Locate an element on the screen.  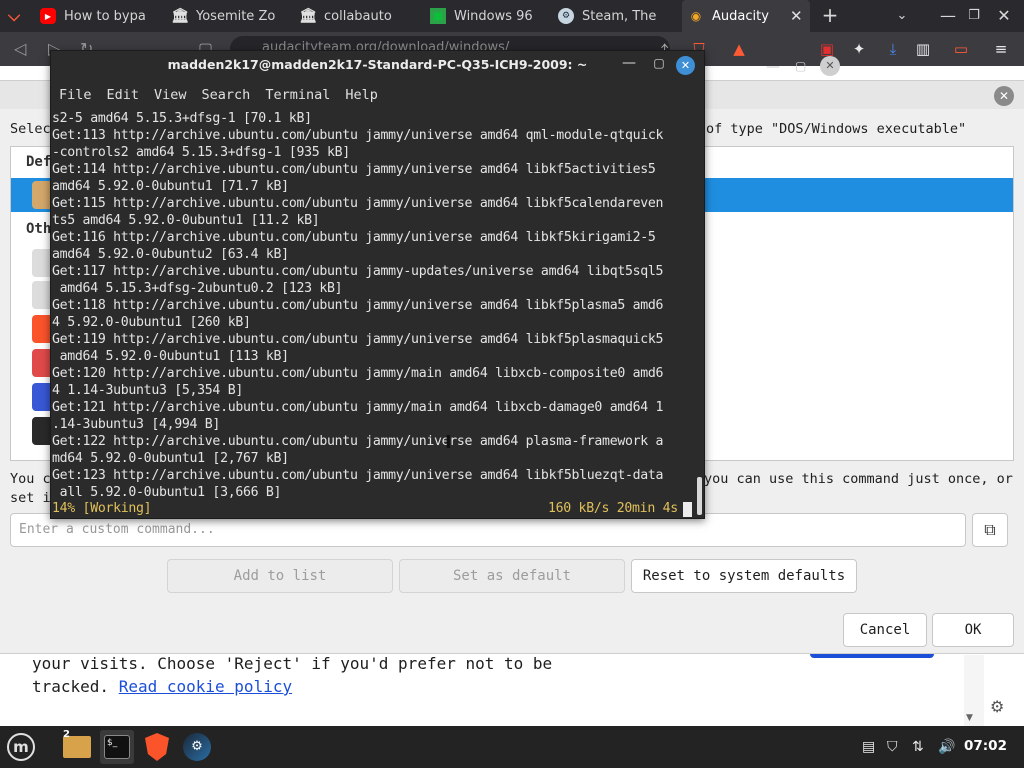
audacity-icon: ◉ is located at coordinates (696, 16).